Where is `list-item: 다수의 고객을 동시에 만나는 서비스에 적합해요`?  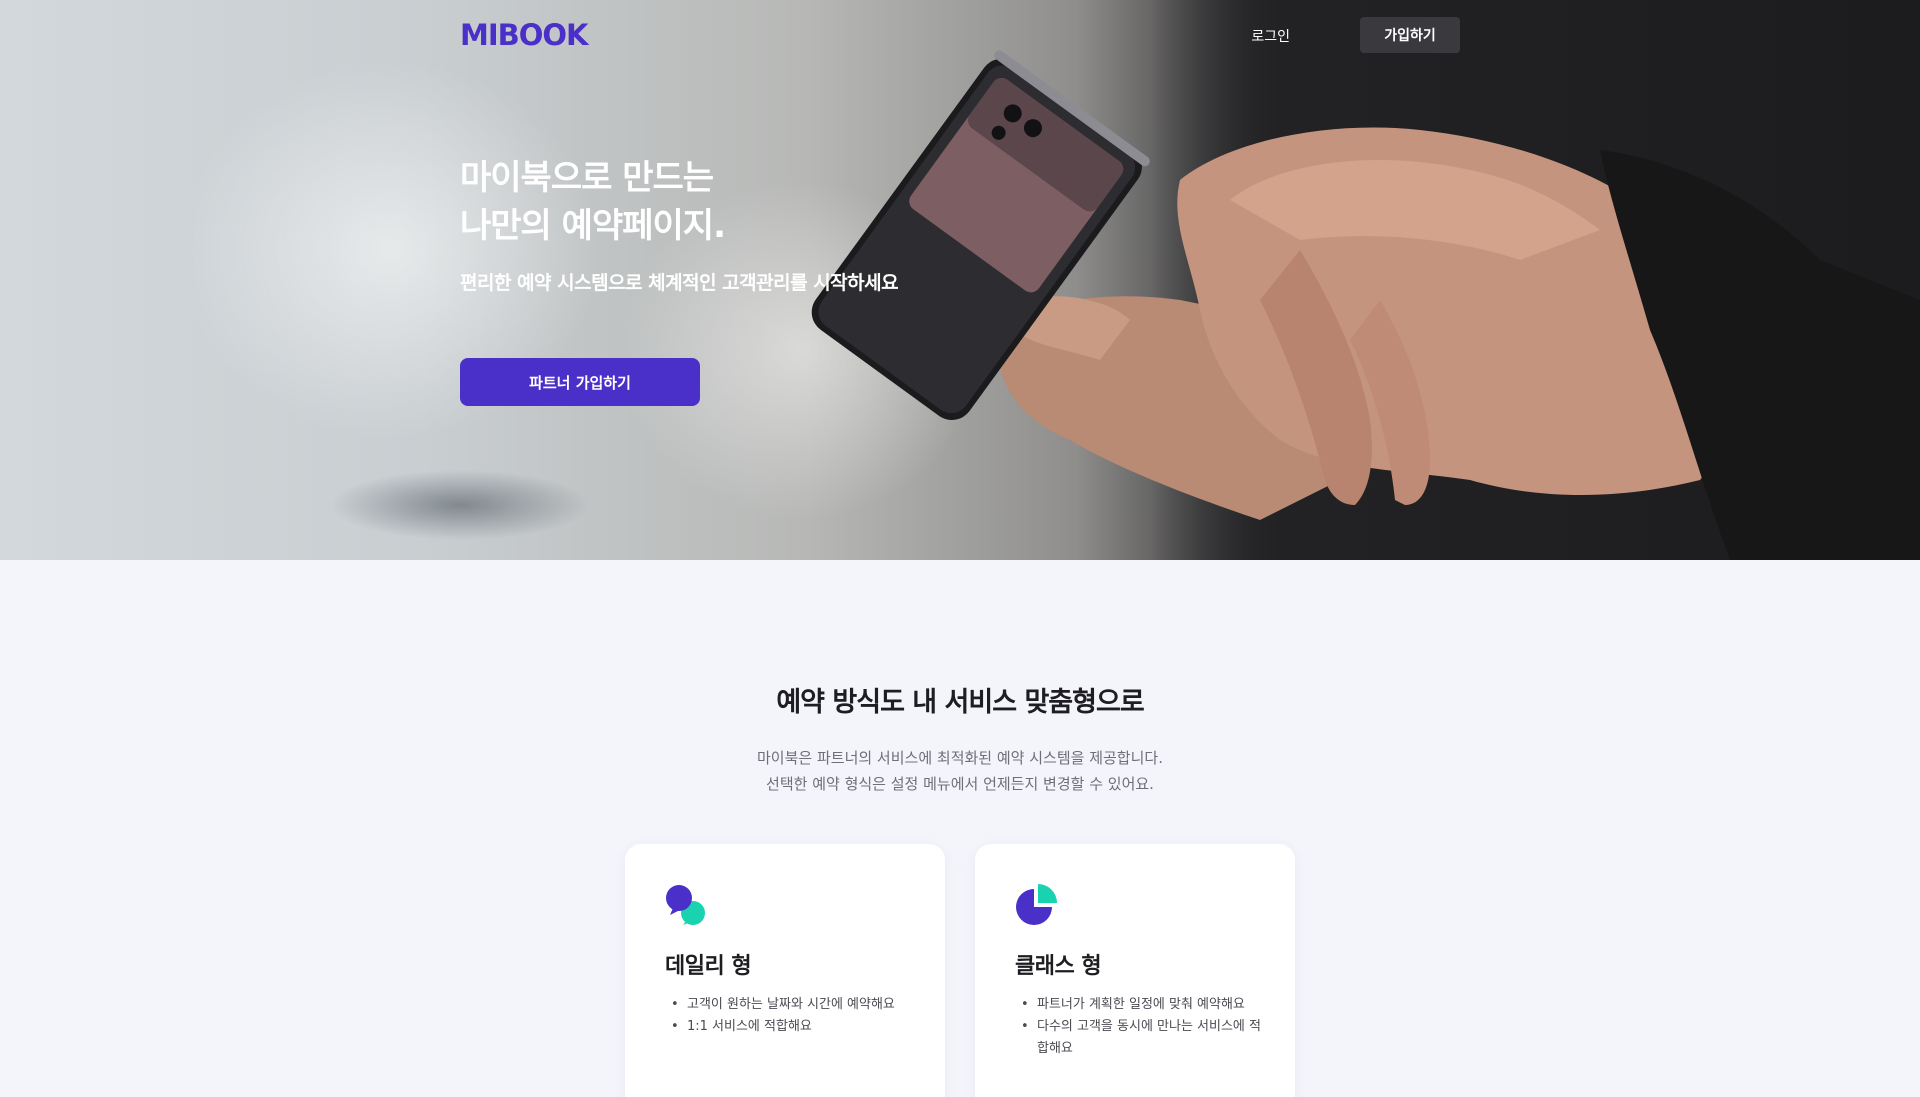 list-item: 다수의 고객을 동시에 만나는 서비스에 적합해요 is located at coordinates (1140, 1038).